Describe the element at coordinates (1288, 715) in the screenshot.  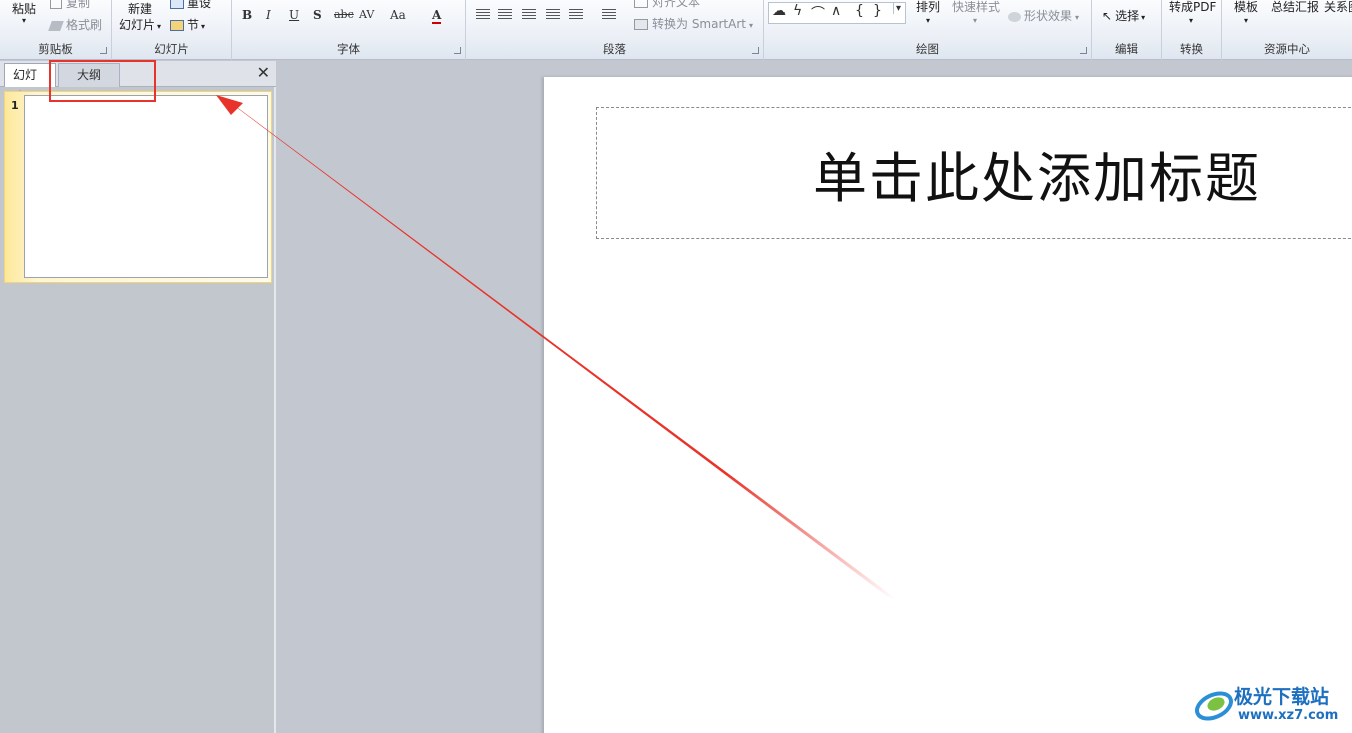
I see `watermark-url: www.xz7.com` at that location.